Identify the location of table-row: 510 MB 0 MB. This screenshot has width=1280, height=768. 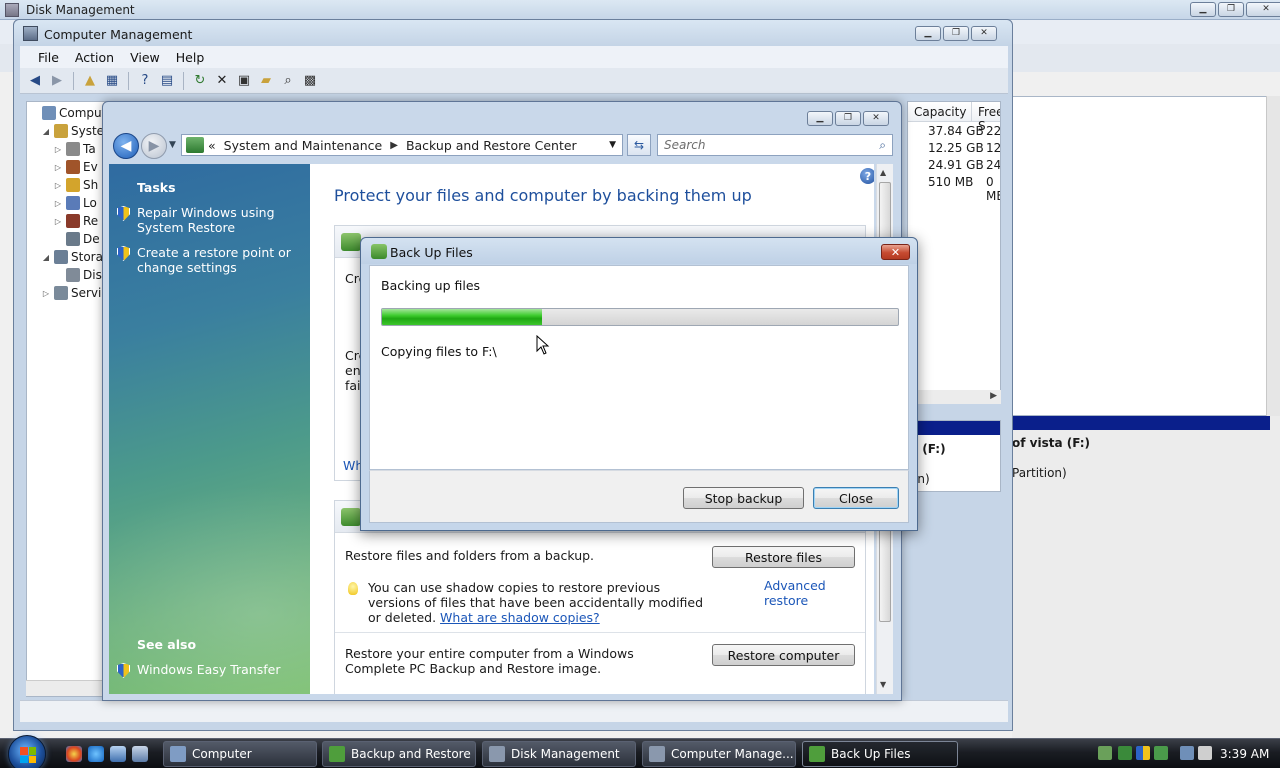
(954, 189).